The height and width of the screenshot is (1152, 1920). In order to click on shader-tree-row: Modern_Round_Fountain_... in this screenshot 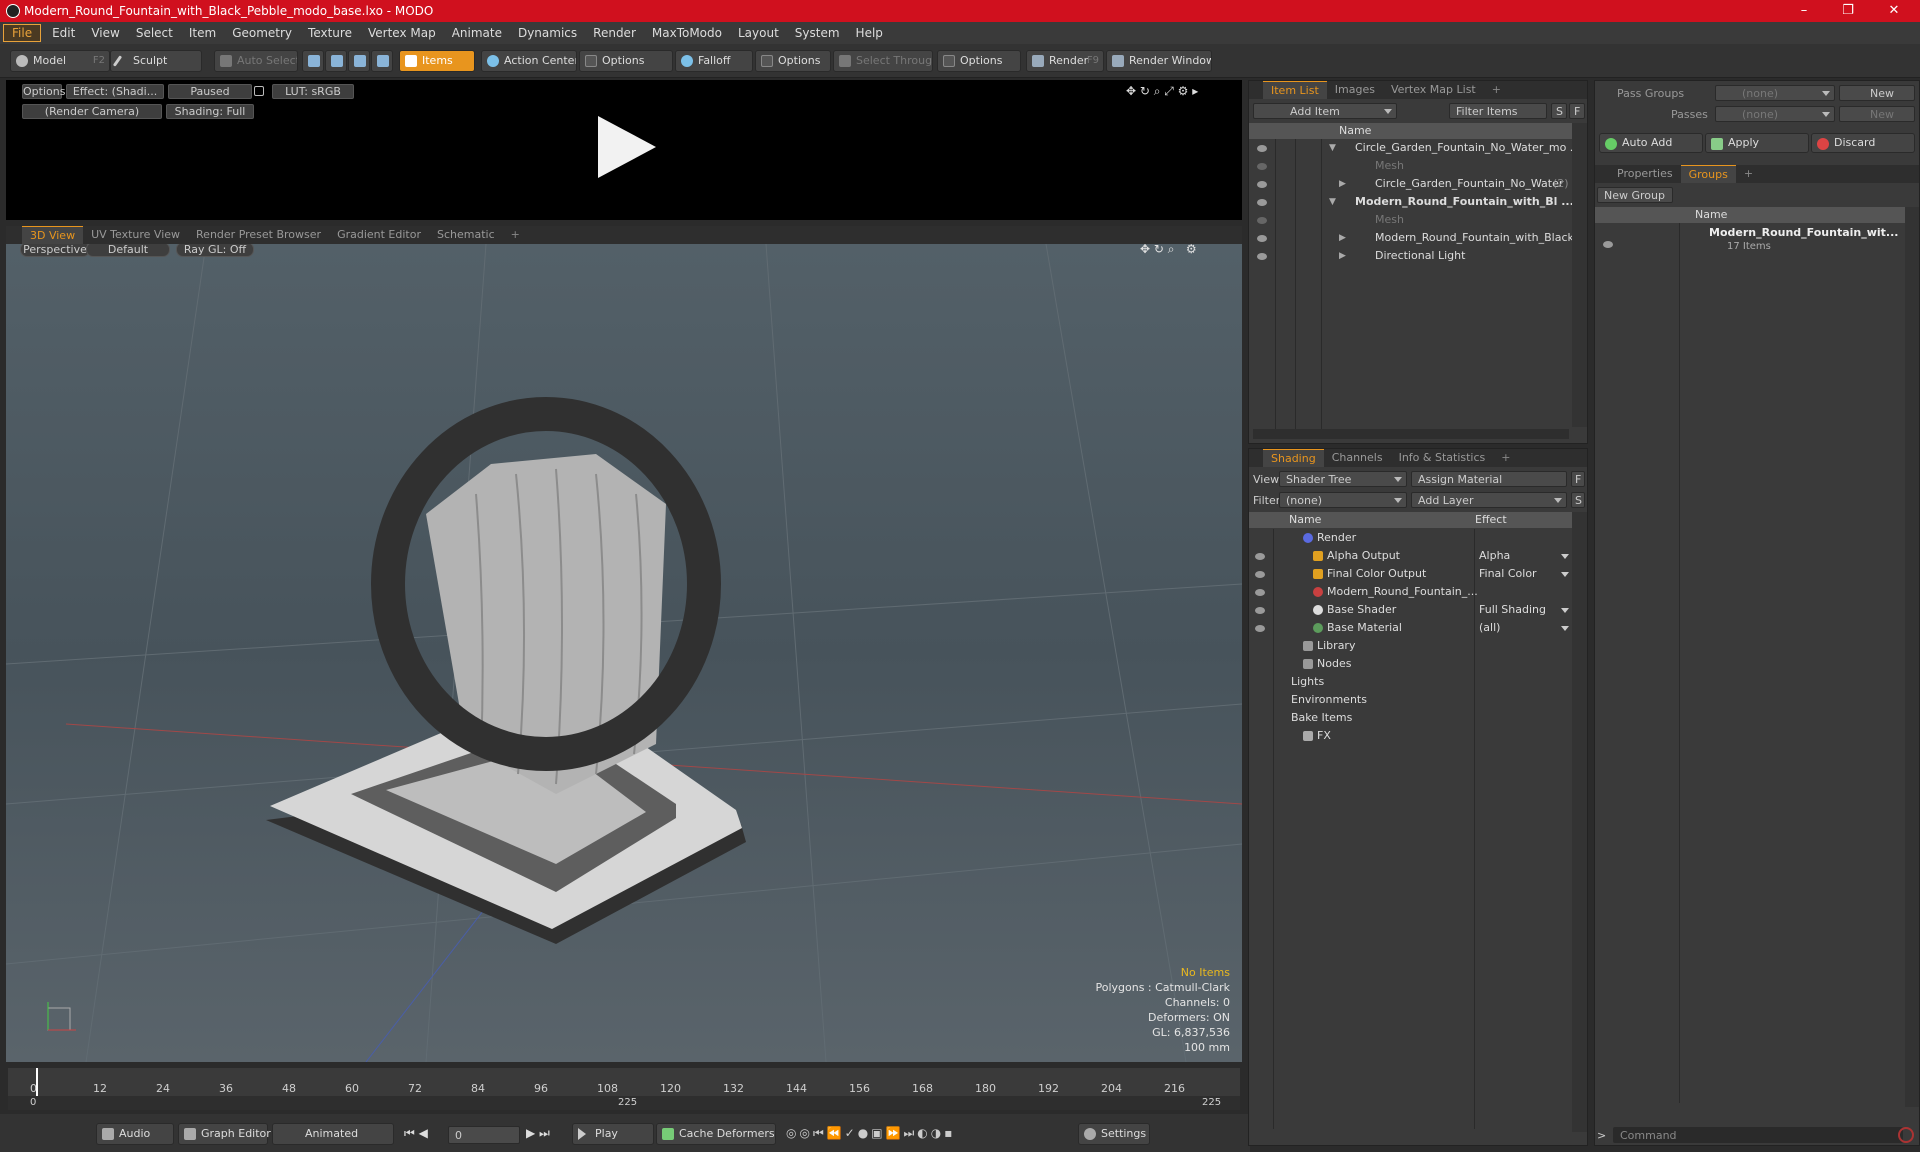, I will do `click(1410, 592)`.